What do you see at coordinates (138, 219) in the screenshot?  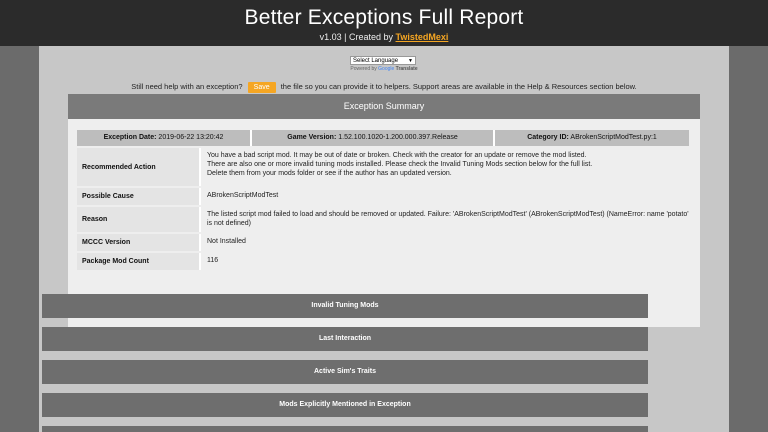 I see `reason-label: Reason` at bounding box center [138, 219].